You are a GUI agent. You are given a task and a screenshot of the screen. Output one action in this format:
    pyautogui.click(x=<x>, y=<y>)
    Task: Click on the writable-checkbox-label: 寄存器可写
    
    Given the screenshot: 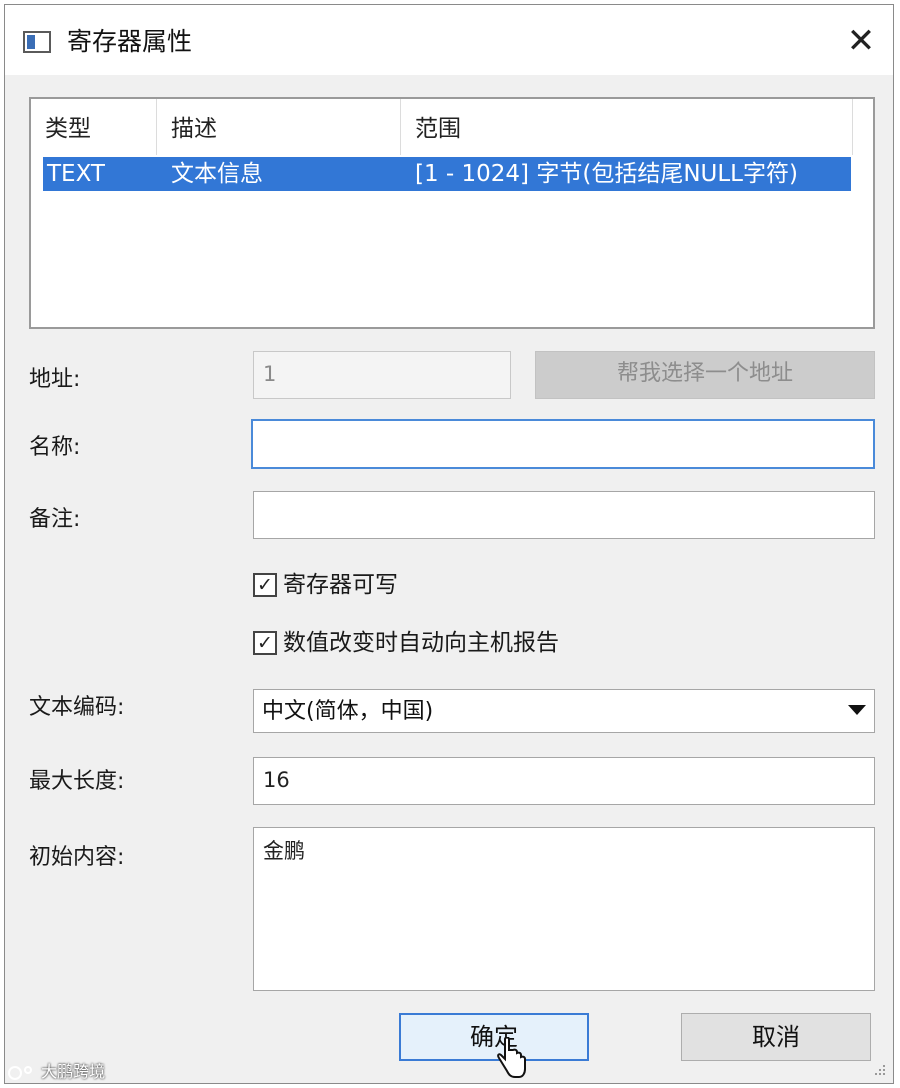 What is the action you would take?
    pyautogui.click(x=340, y=585)
    